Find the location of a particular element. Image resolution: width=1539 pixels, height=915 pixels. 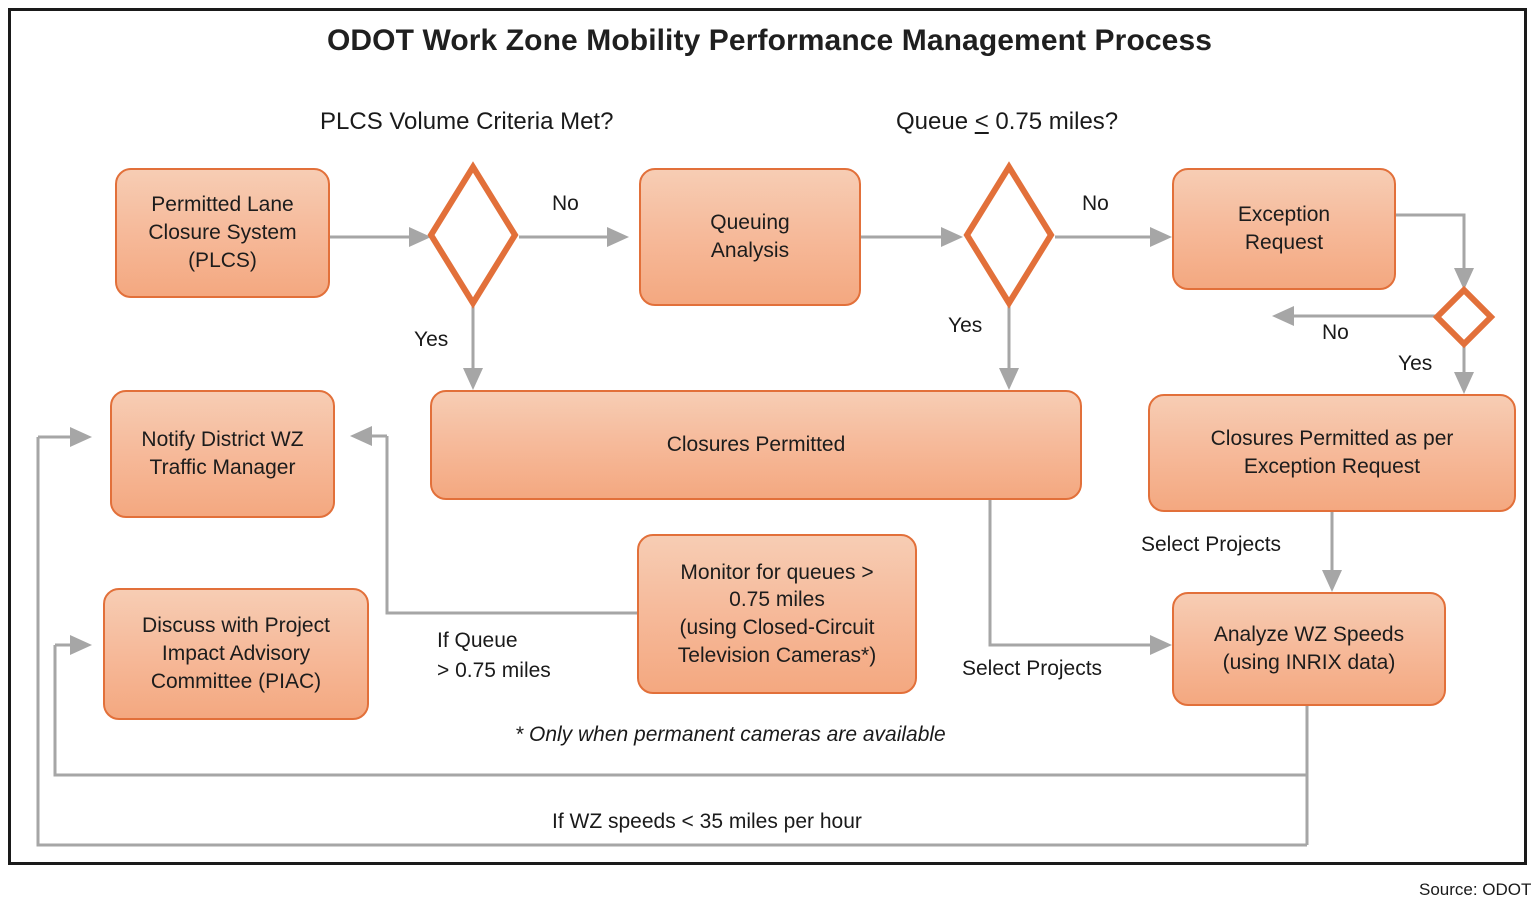

edge-label-select-projects-right: Select Projects is located at coordinates (1211, 544).